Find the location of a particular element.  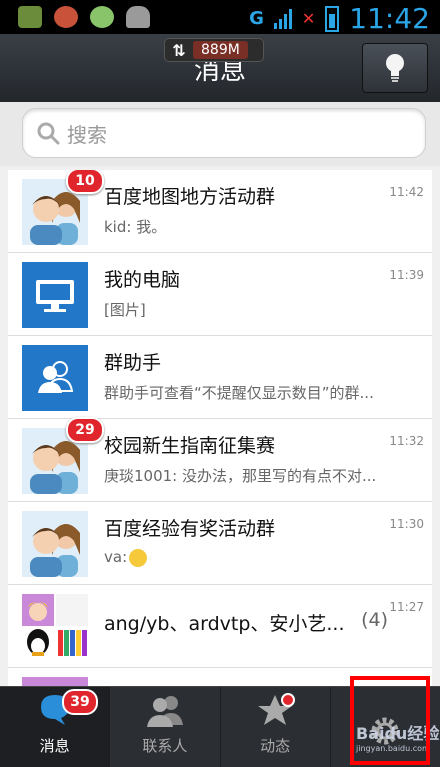

battery-icon is located at coordinates (332, 18).